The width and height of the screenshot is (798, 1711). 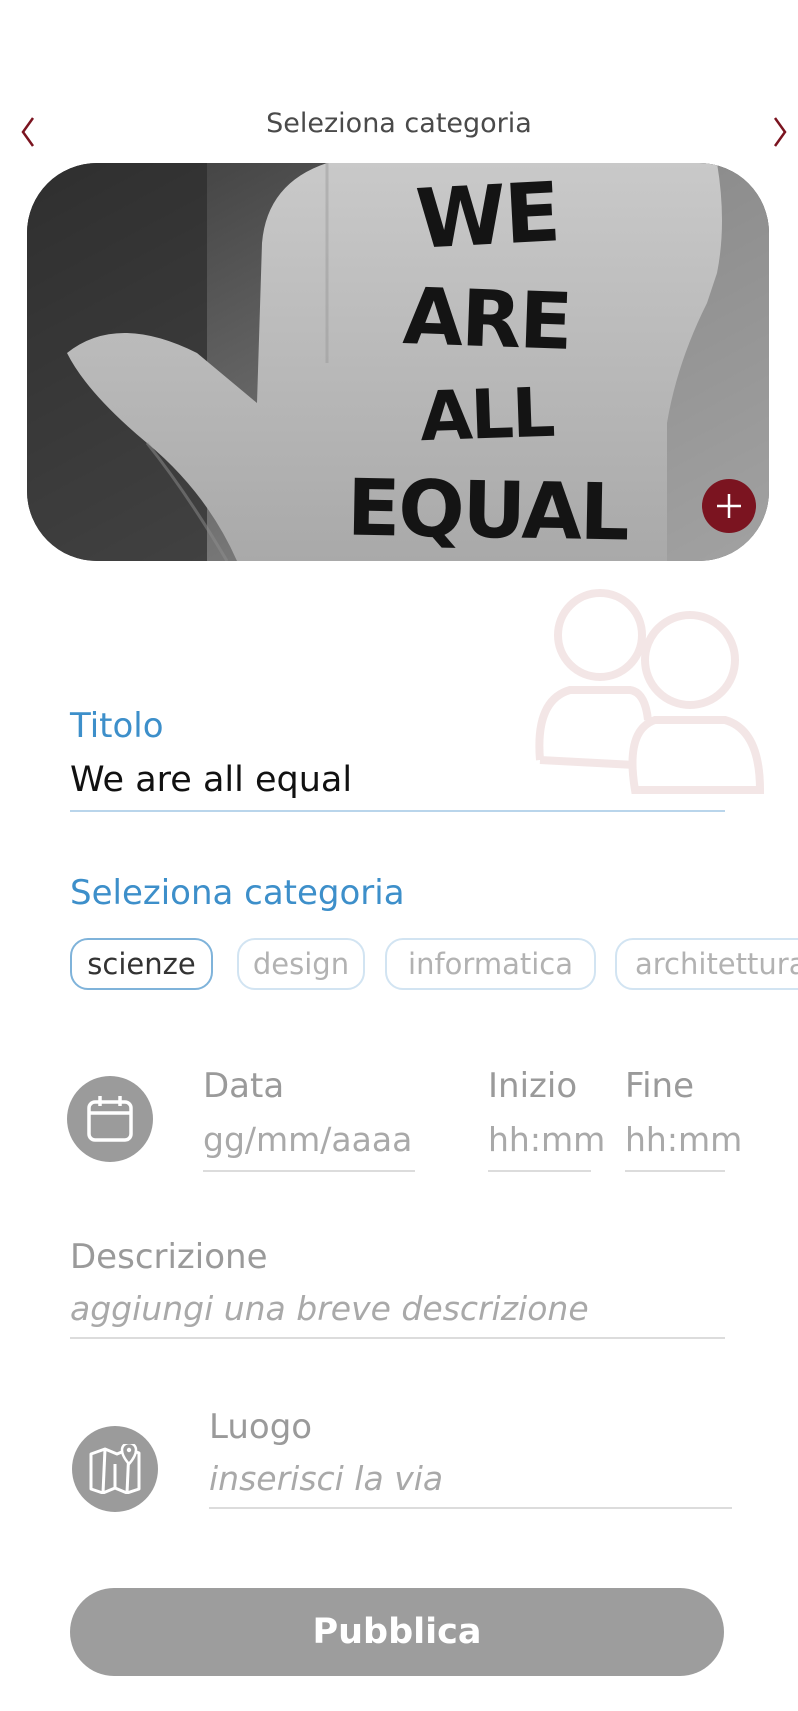 What do you see at coordinates (211, 780) in the screenshot?
I see `title-input: We are all equal` at bounding box center [211, 780].